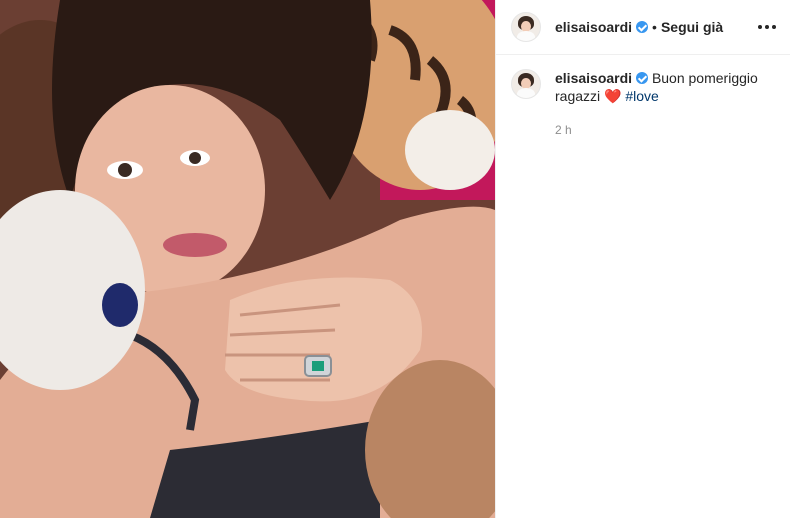  Describe the element at coordinates (593, 27) in the screenshot. I see `author-username: elisaisoardi` at that location.